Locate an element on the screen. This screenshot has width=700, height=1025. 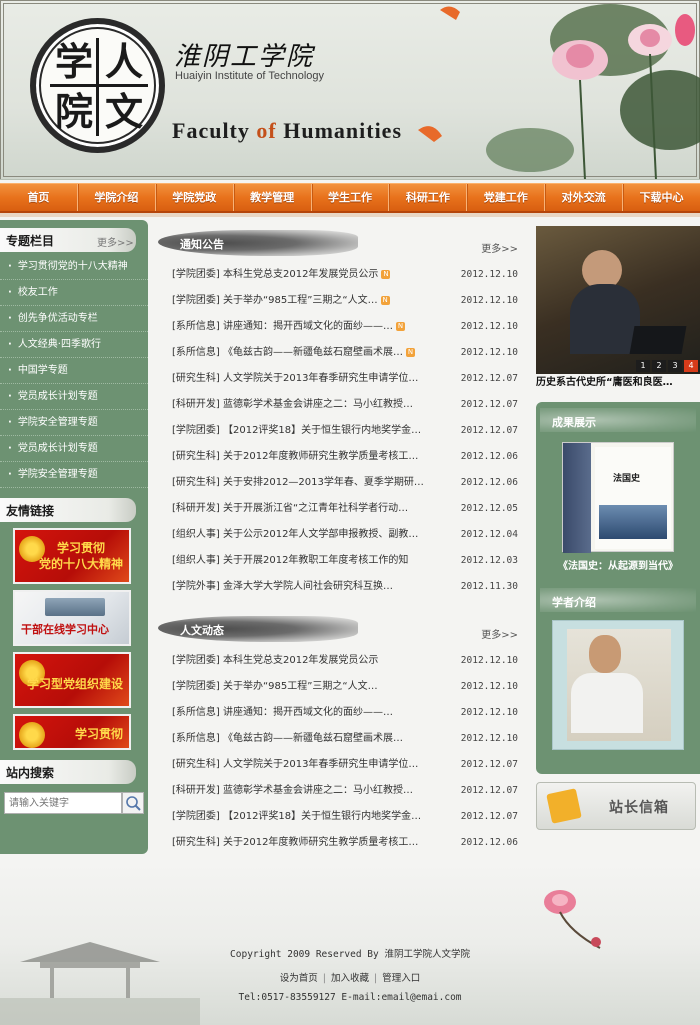
special-item: 创先争优活动专栏 is located at coordinates (74, 319).